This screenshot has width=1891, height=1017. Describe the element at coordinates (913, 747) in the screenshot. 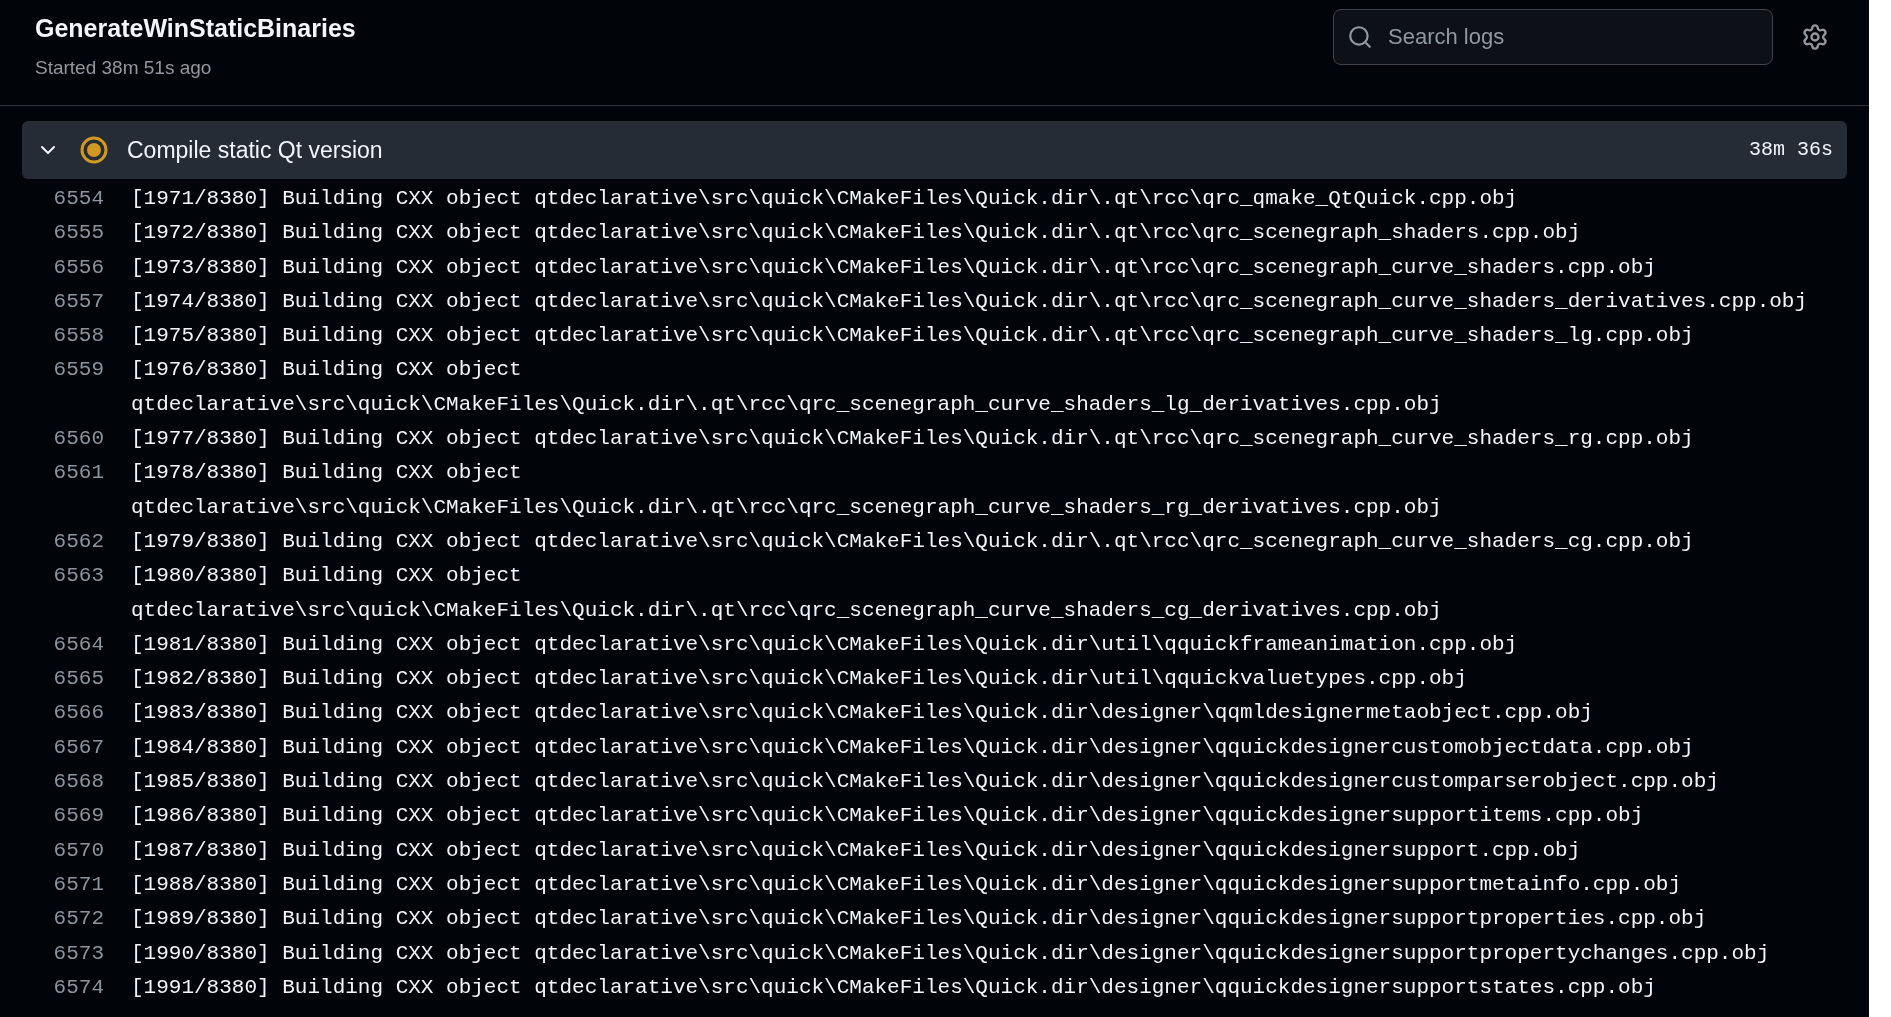

I see `log-line: [1984/8380] Building CXX object qtdeclarative\src\quick\CMakeFiles\Quick.dir\designer\qquickdesignercustomobjectdata.cpp.obj` at that location.